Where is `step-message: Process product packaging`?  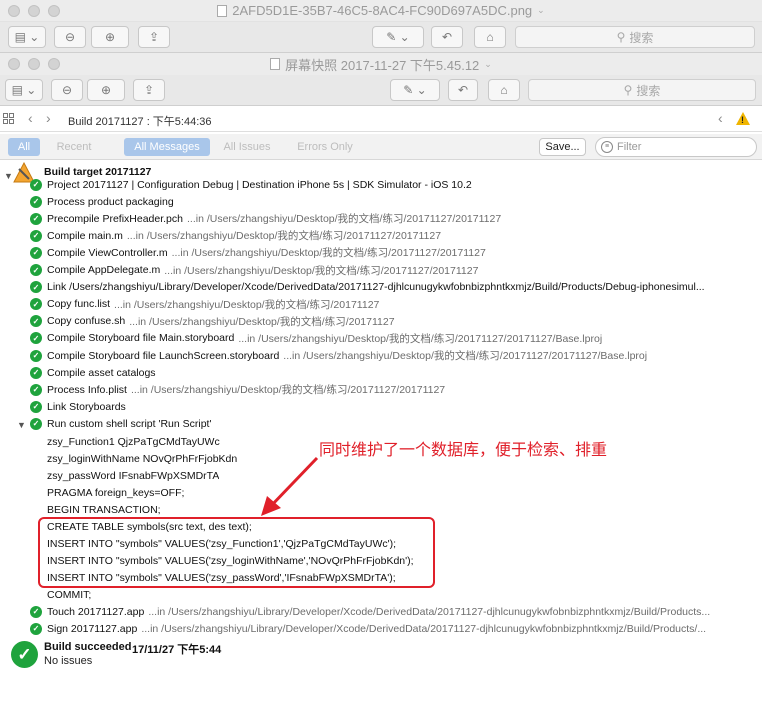 step-message: Process product packaging is located at coordinates (110, 201).